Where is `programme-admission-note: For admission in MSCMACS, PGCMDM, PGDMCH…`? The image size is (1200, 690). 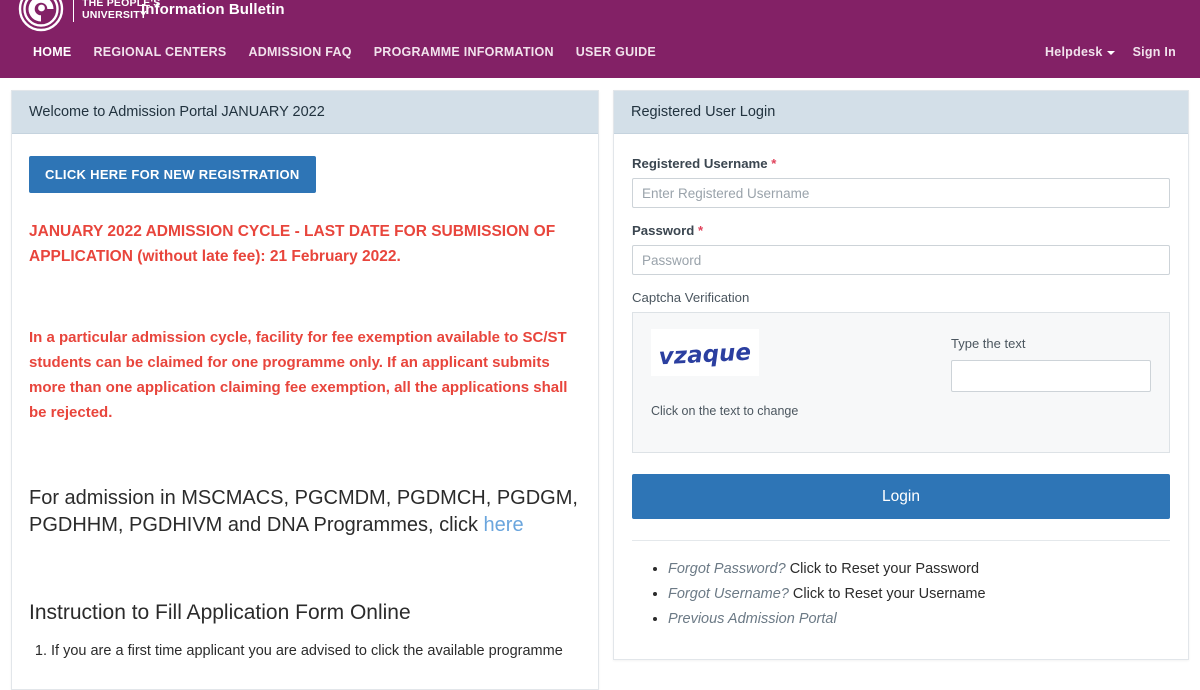
programme-admission-note: For admission in MSCMACS, PGCMDM, PGDMCH… is located at coordinates (305, 512).